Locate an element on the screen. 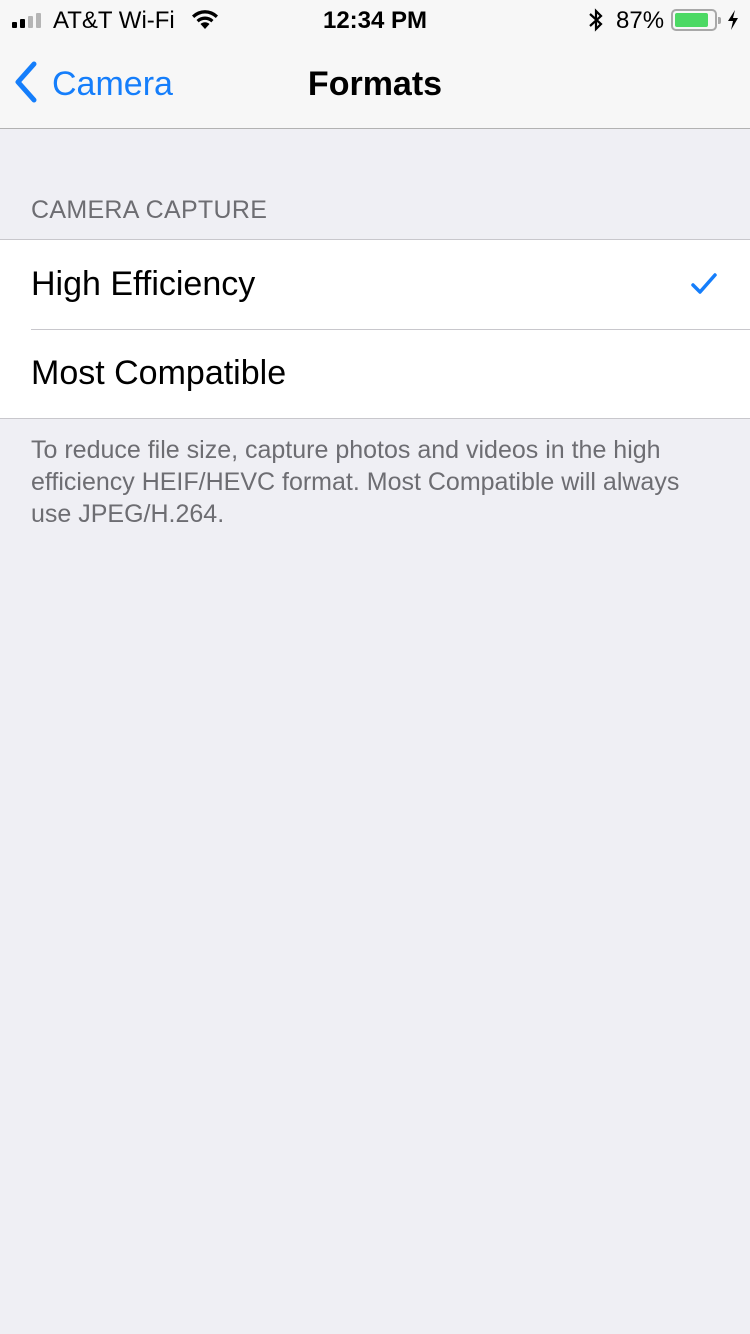 The image size is (750, 1334). cellular-signal-icon is located at coordinates (26, 20).